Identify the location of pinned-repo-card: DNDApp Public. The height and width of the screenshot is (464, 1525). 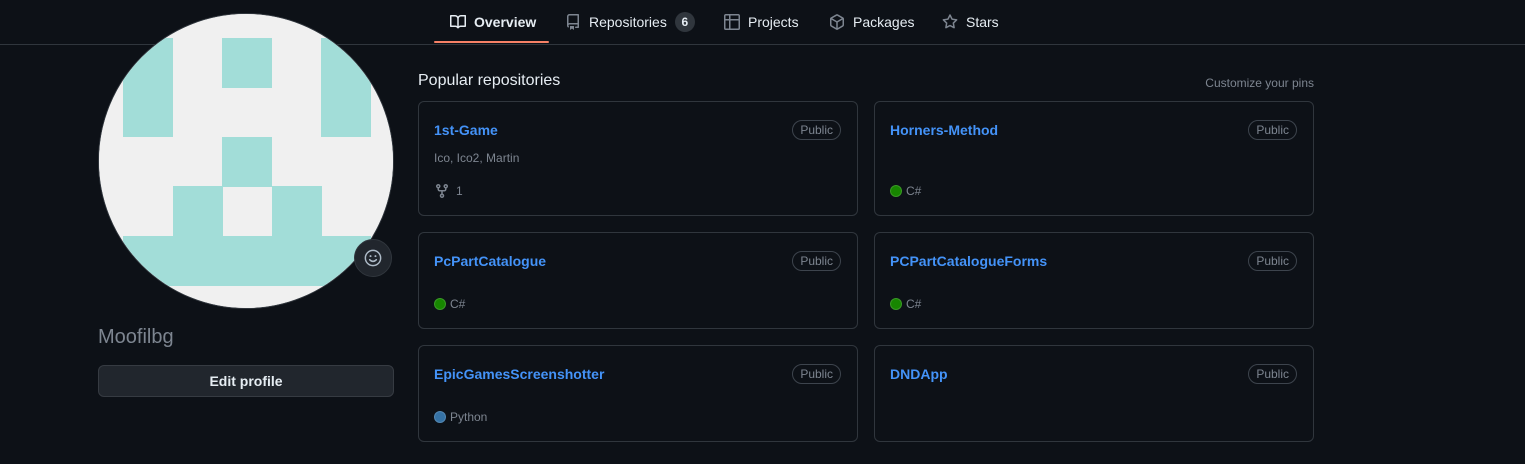
(1094, 393).